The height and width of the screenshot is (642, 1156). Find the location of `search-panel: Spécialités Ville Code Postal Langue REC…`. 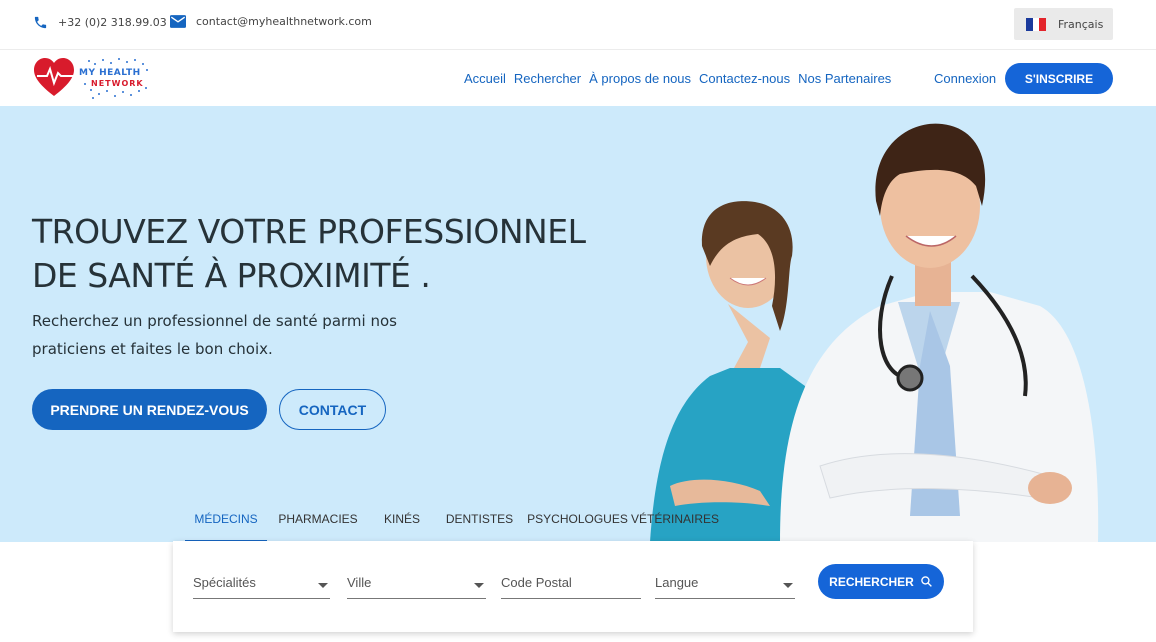

search-panel: Spécialités Ville Code Postal Langue REC… is located at coordinates (573, 586).